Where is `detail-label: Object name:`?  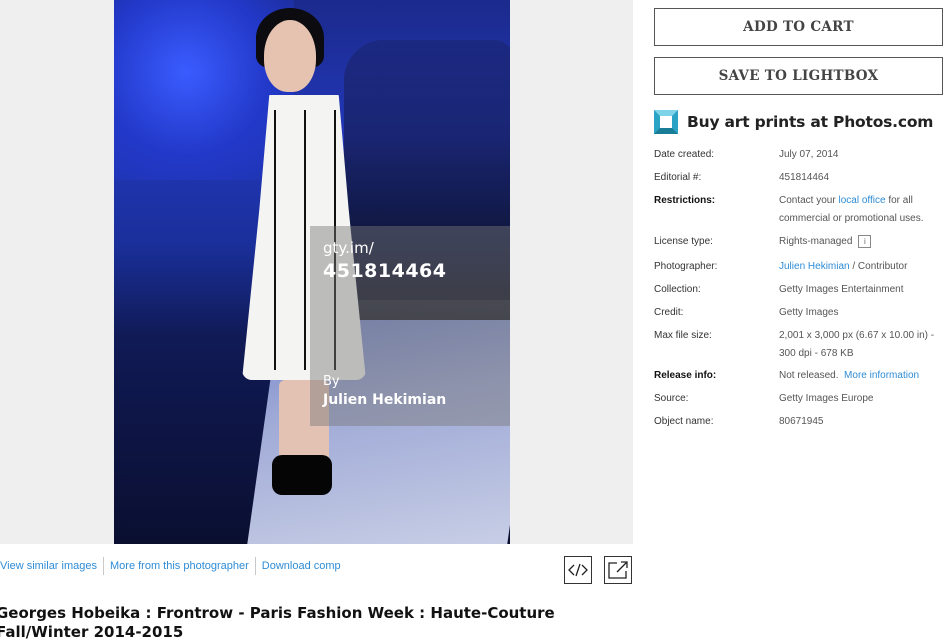 detail-label: Object name: is located at coordinates (684, 421).